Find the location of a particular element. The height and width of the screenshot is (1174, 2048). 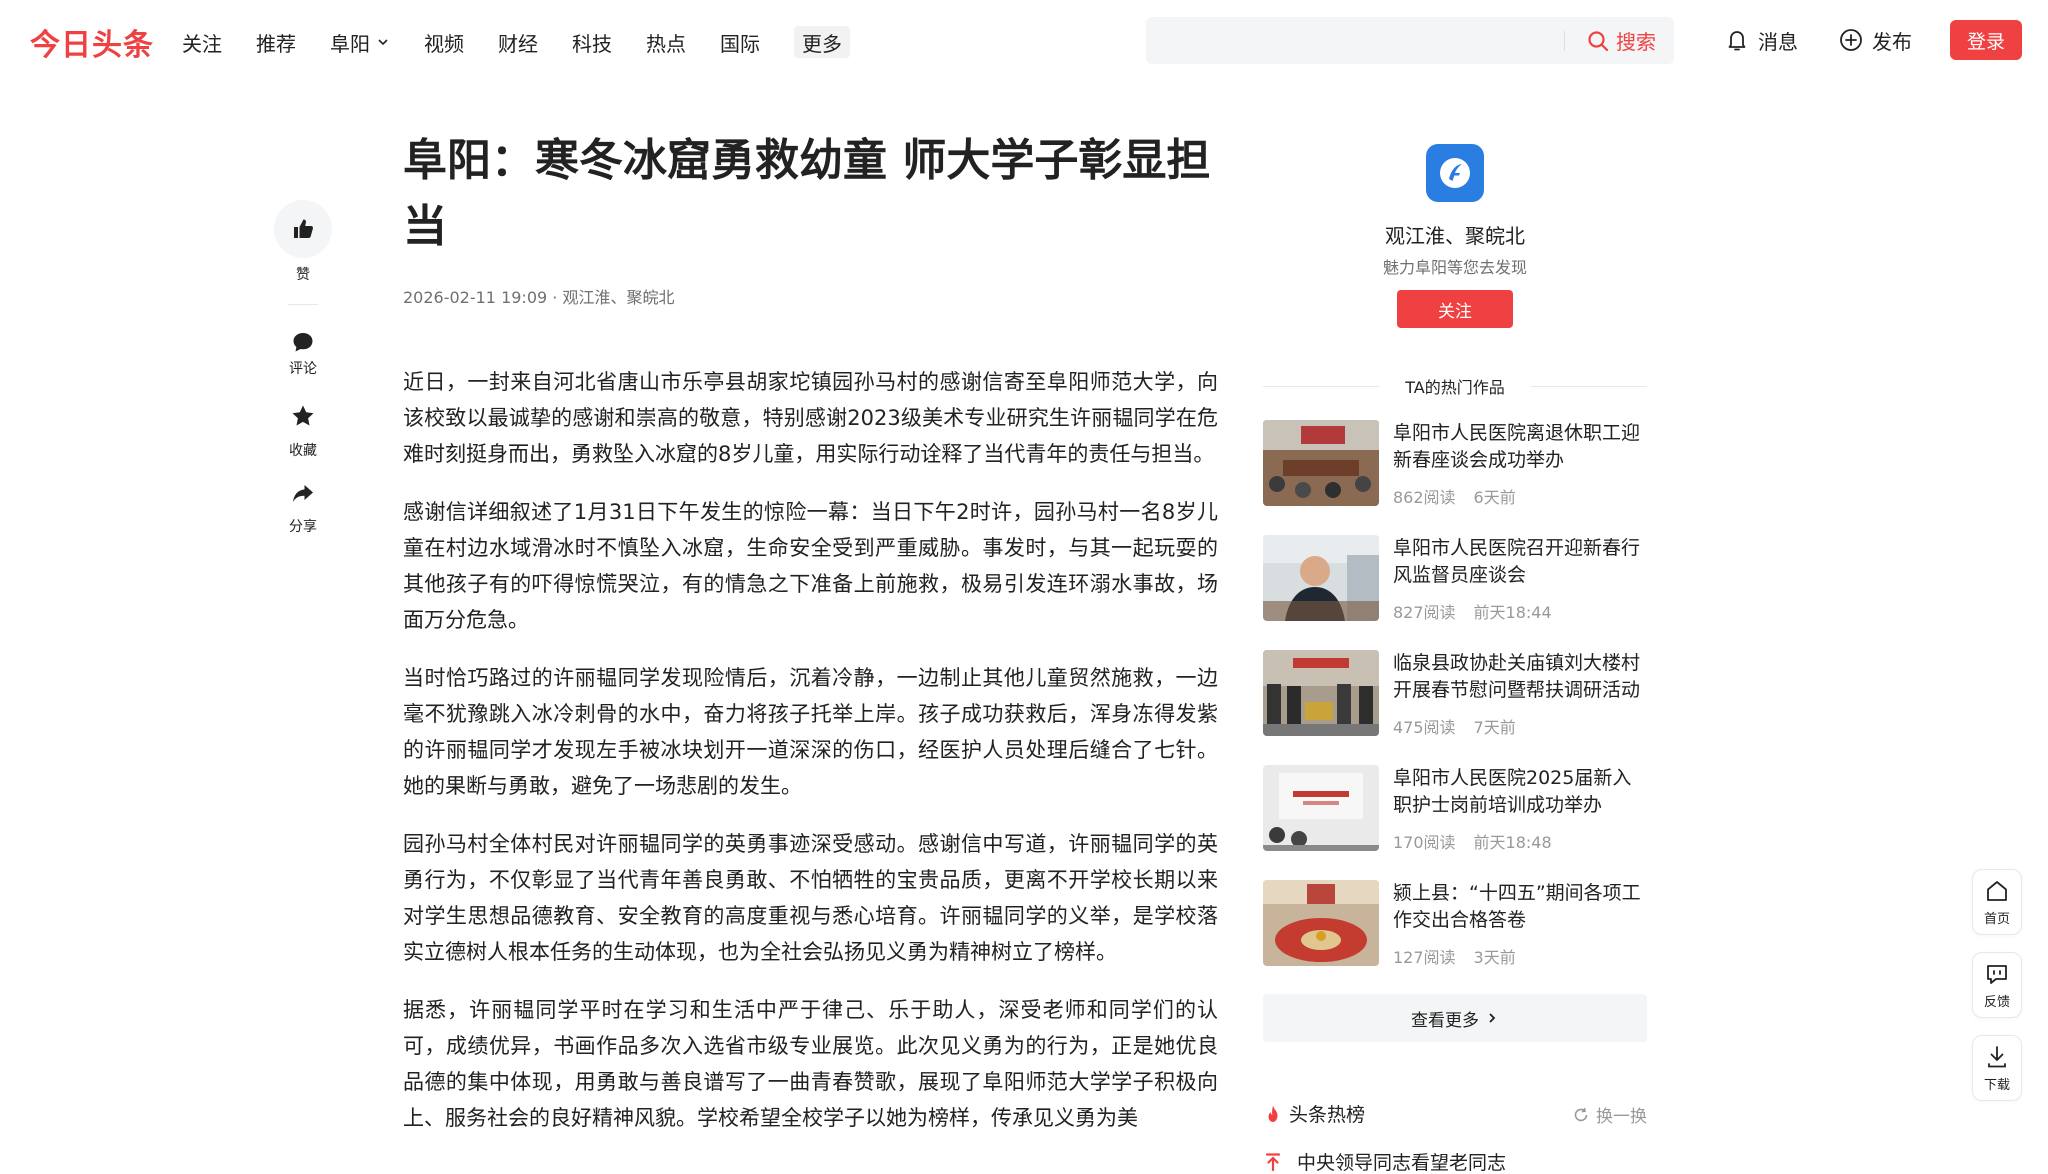

work-stats: 862阅读 6天前 is located at coordinates (1454, 496).